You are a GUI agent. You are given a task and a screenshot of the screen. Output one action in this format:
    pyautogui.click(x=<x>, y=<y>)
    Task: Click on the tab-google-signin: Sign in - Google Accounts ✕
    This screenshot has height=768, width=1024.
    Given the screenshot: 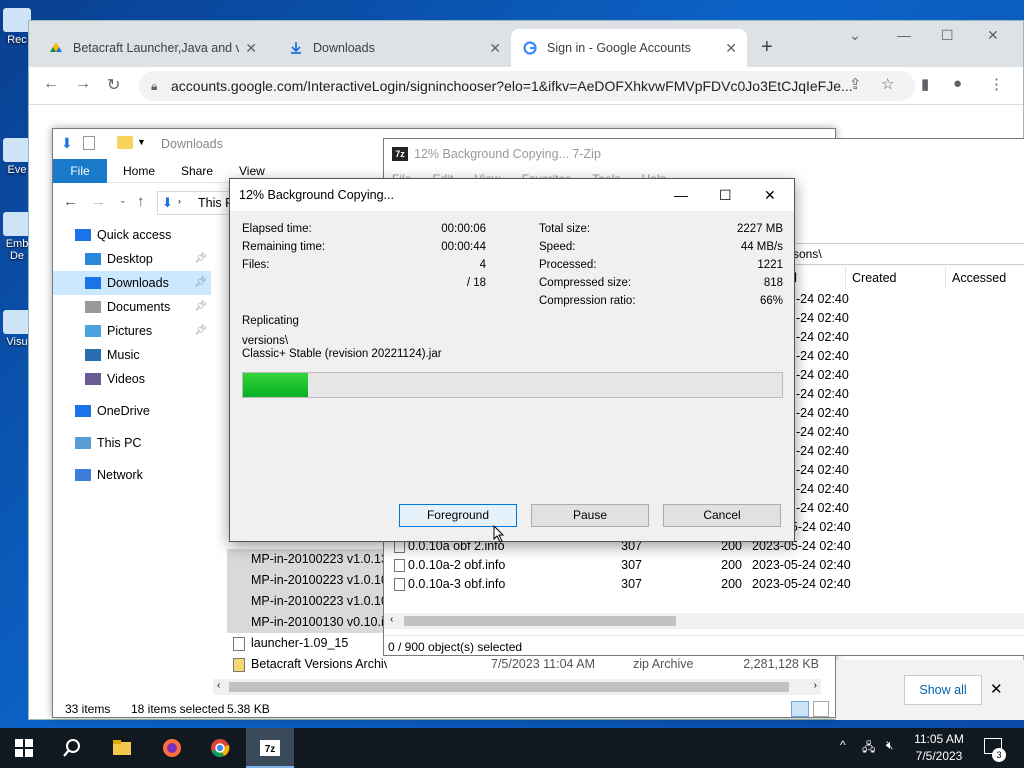 What is the action you would take?
    pyautogui.click(x=629, y=48)
    